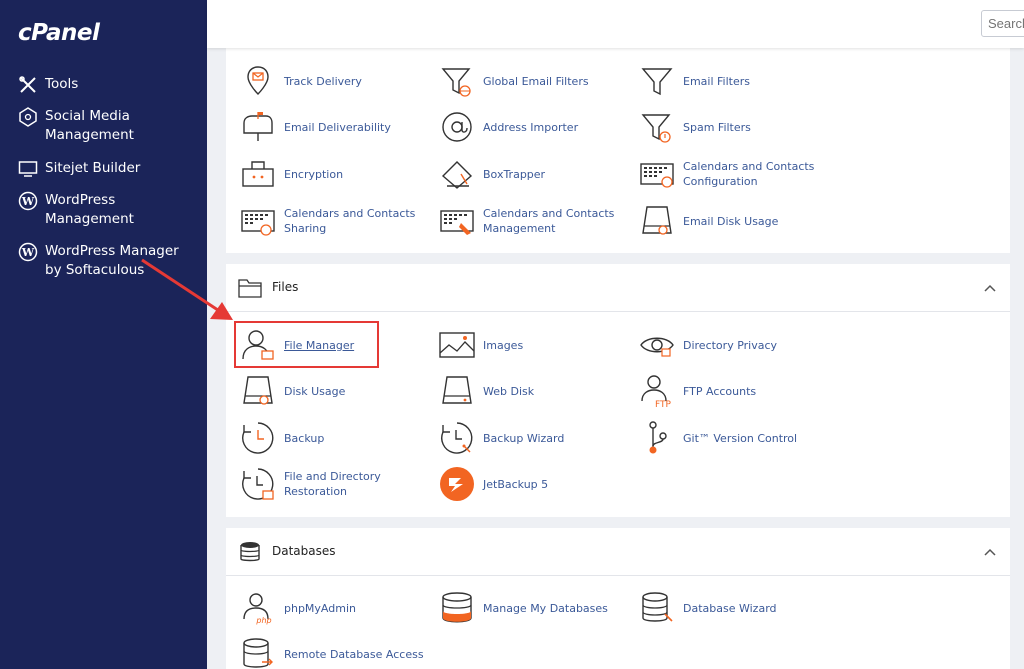 This screenshot has width=1024, height=669. I want to click on web-disk-icon, so click(457, 390).